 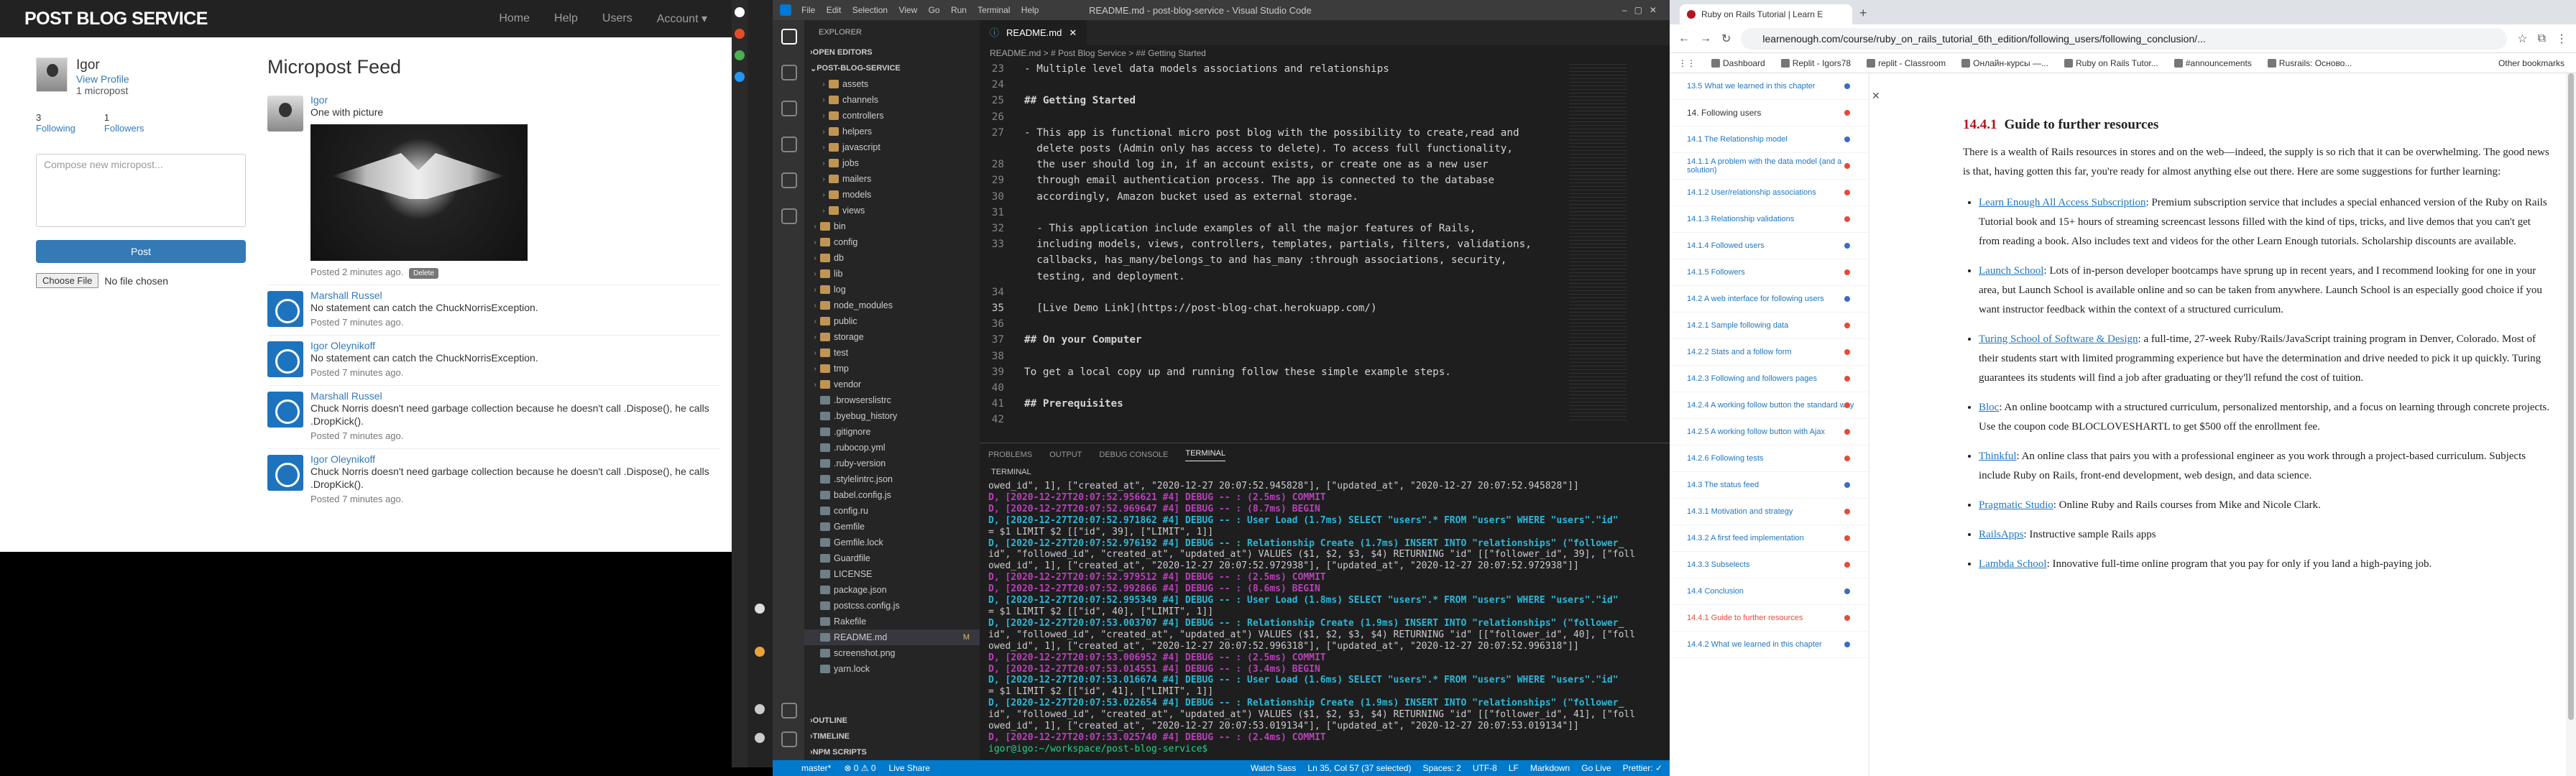 I want to click on post-author-link: Igor Oleynikoff, so click(x=515, y=459).